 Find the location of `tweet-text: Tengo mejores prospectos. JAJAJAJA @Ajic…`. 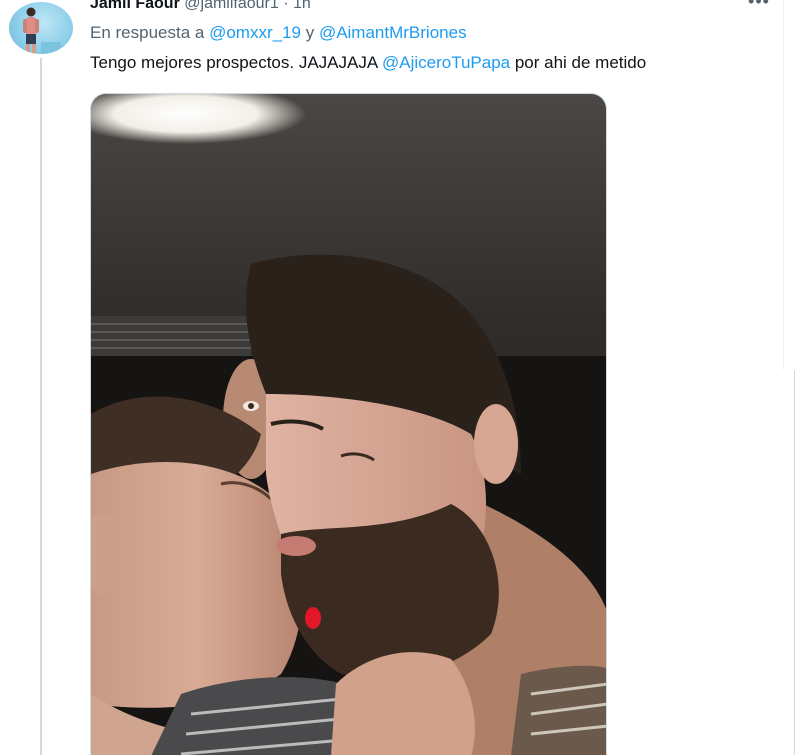

tweet-text: Tengo mejores prospectos. JAJAJAJA @Ajic… is located at coordinates (368, 63).